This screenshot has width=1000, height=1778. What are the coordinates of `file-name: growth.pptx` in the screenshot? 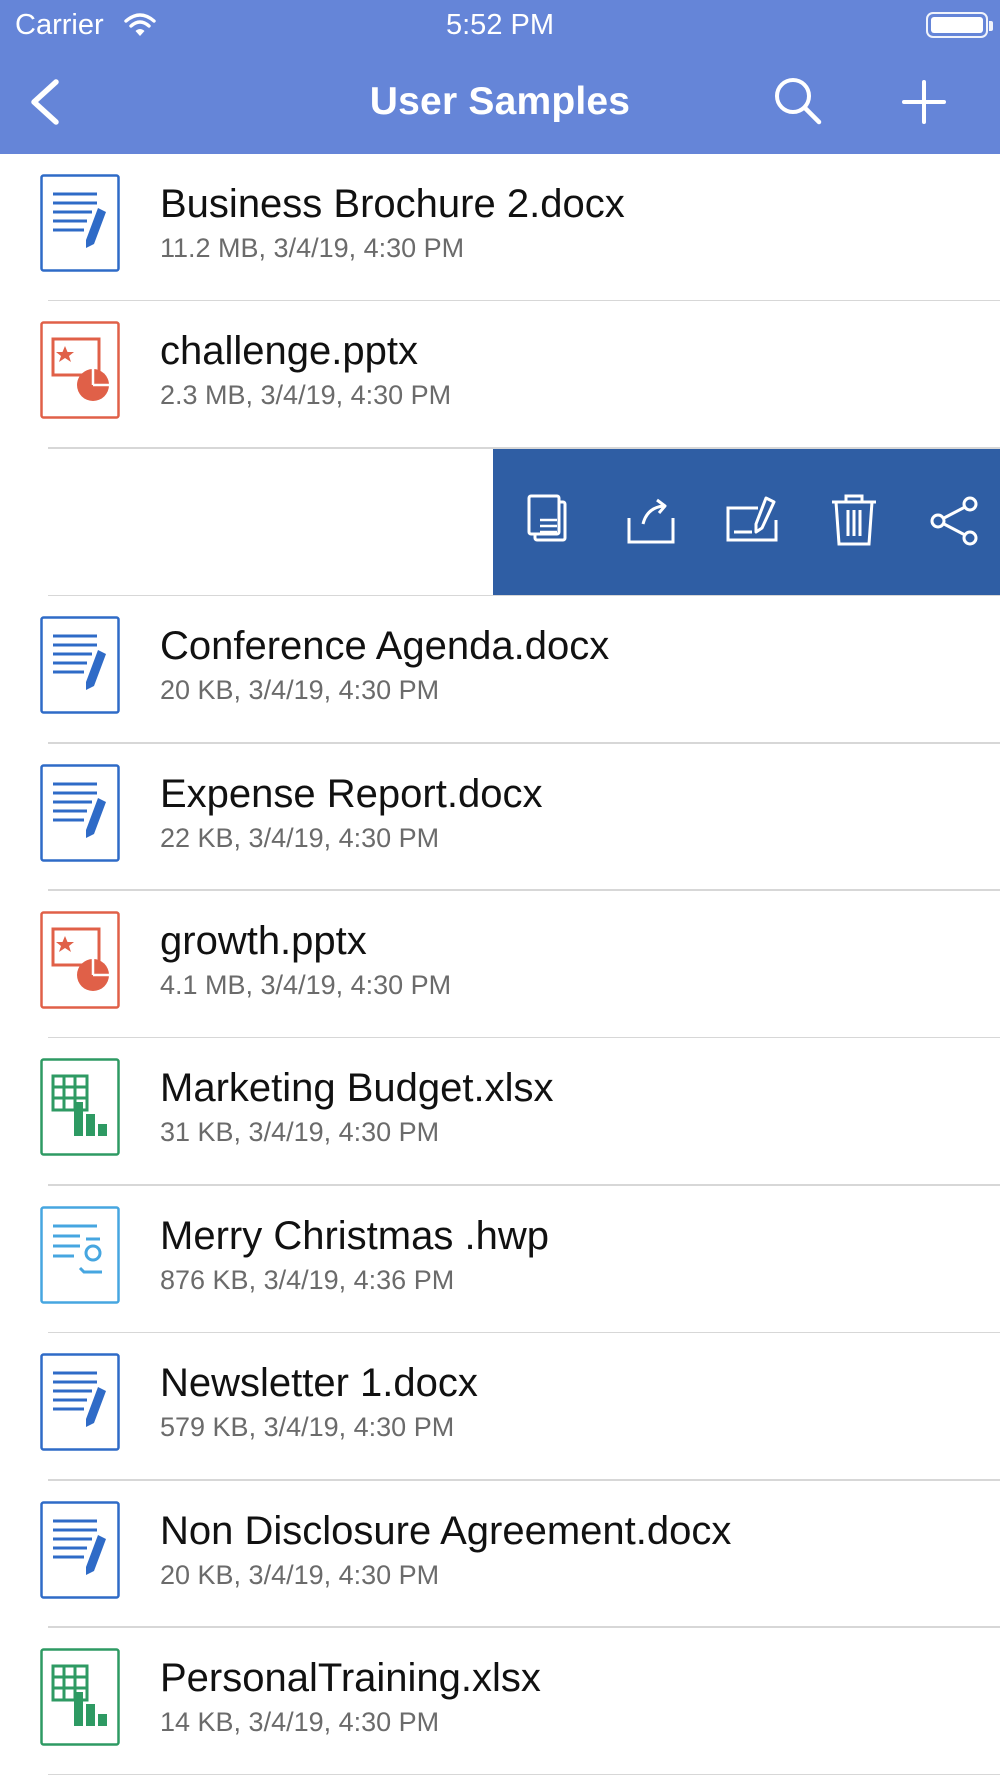 It's located at (263, 940).